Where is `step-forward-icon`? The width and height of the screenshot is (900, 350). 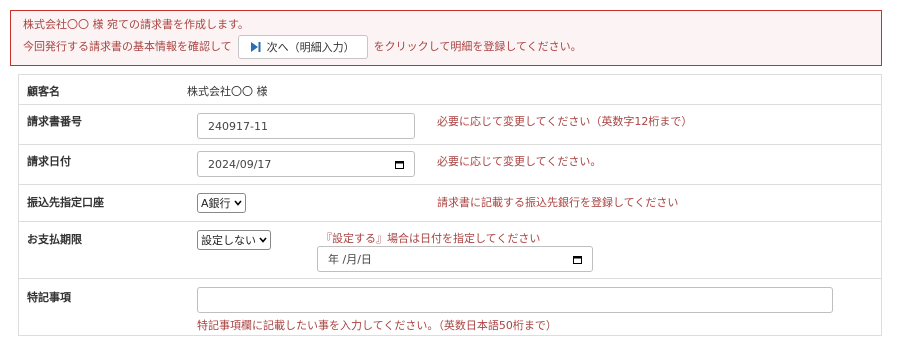
step-forward-icon is located at coordinates (255, 47).